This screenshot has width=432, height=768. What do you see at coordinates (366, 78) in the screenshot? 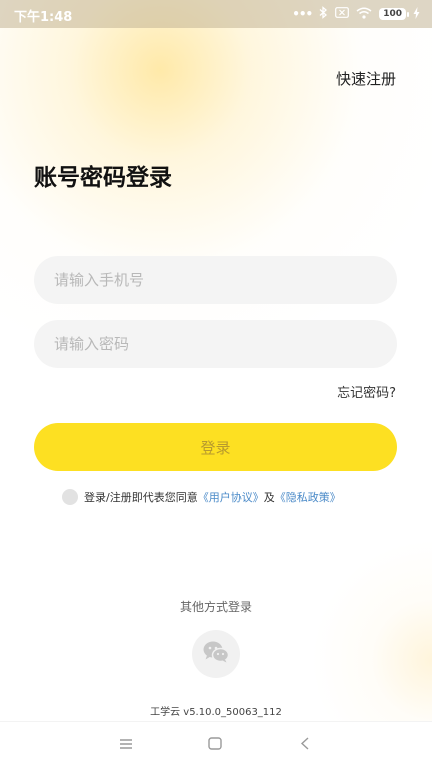
I see `quick-register-link: 快速注册` at bounding box center [366, 78].